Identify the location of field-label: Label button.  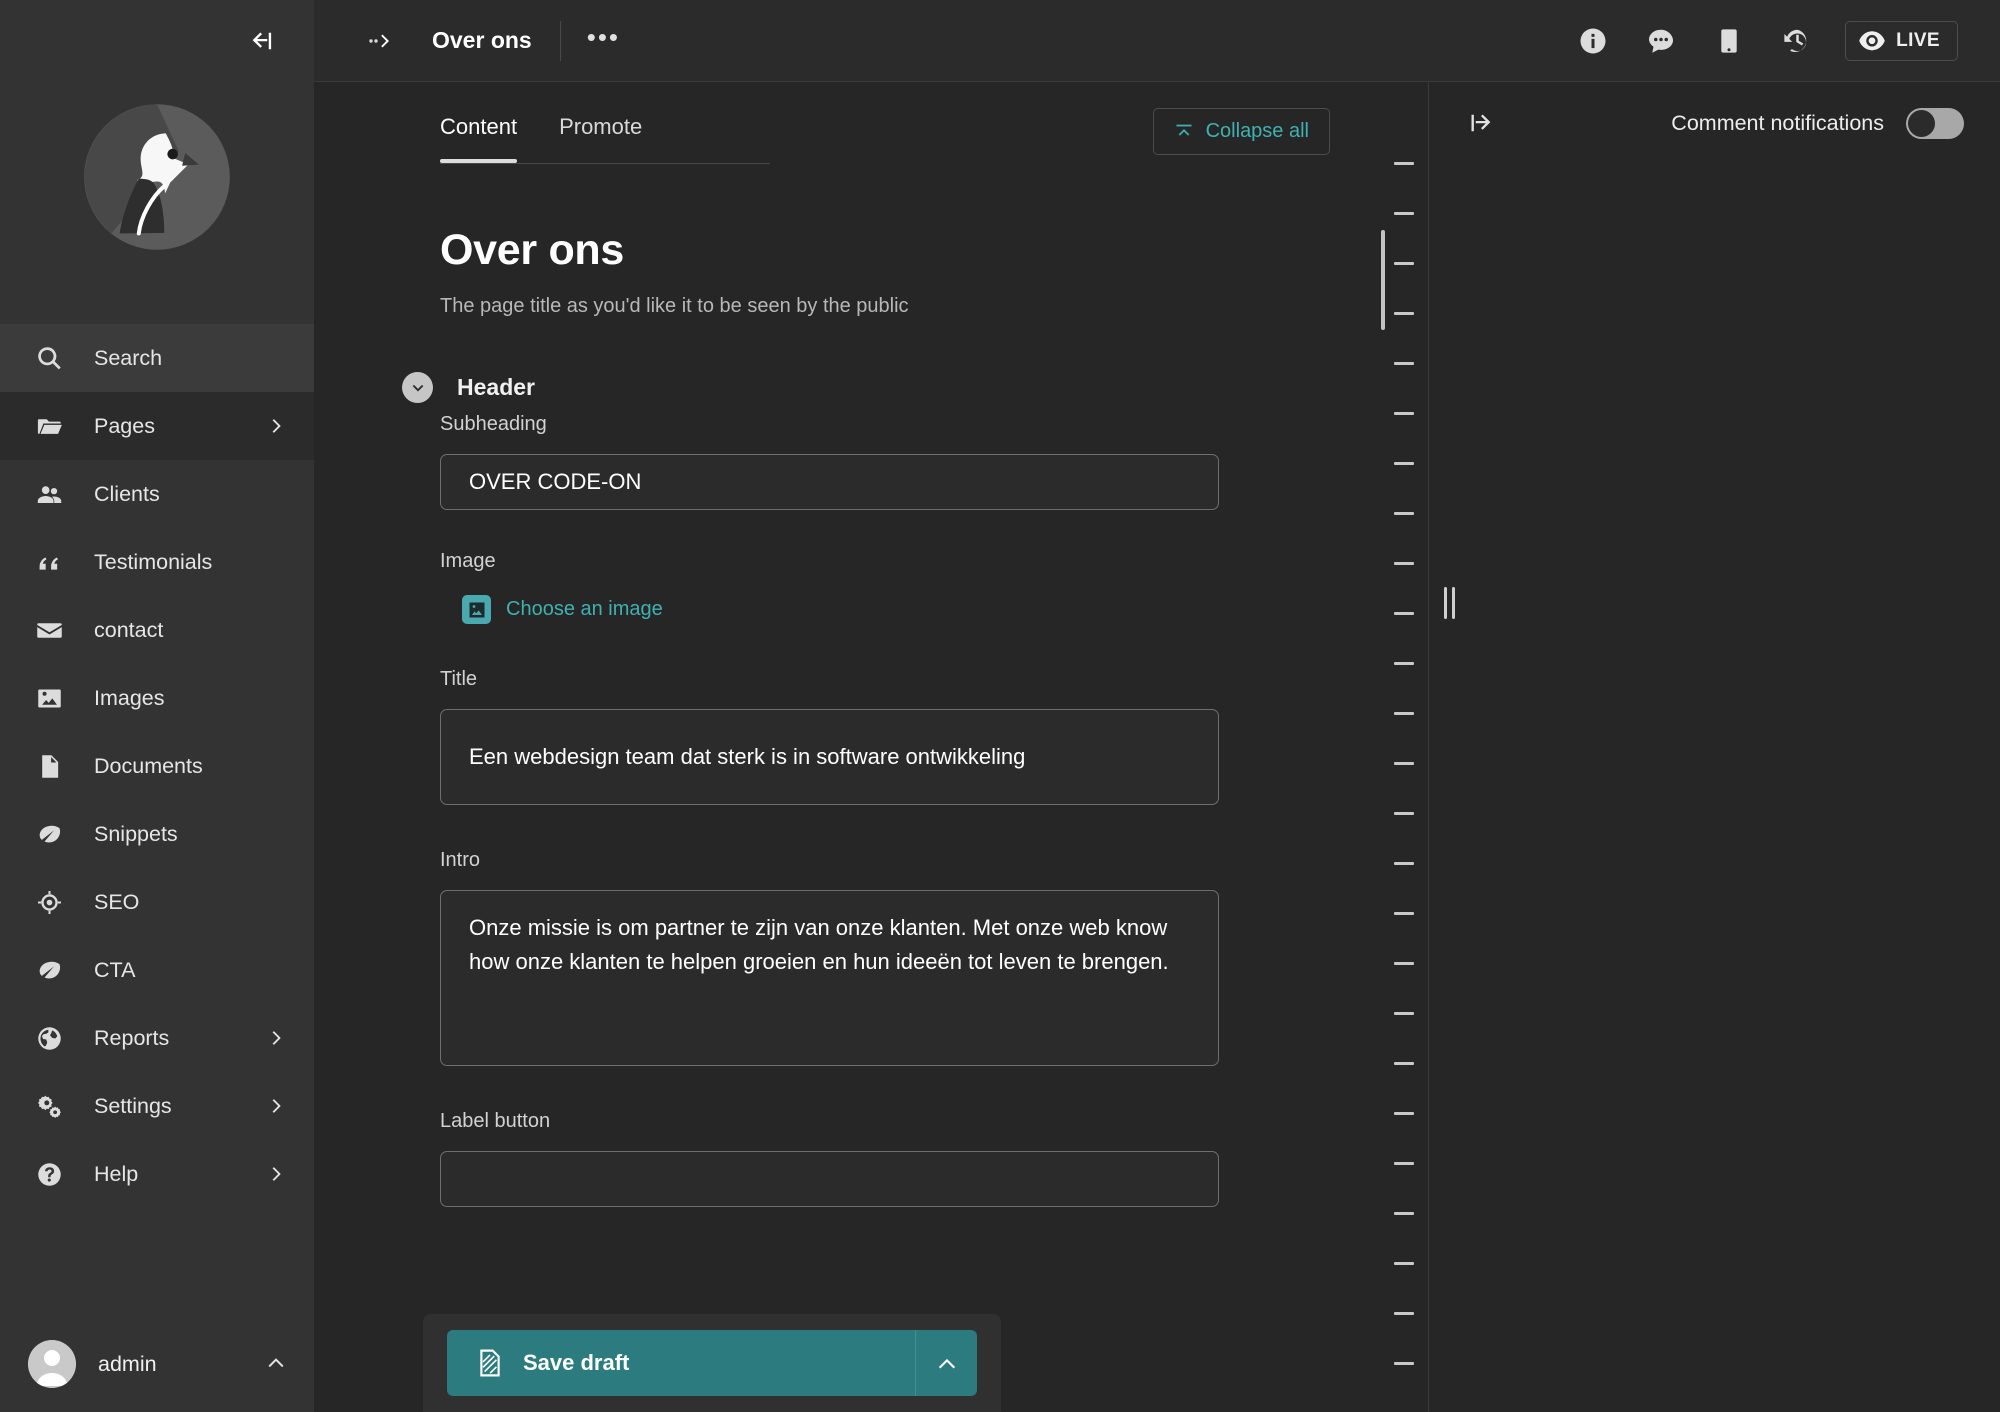
(495, 1121).